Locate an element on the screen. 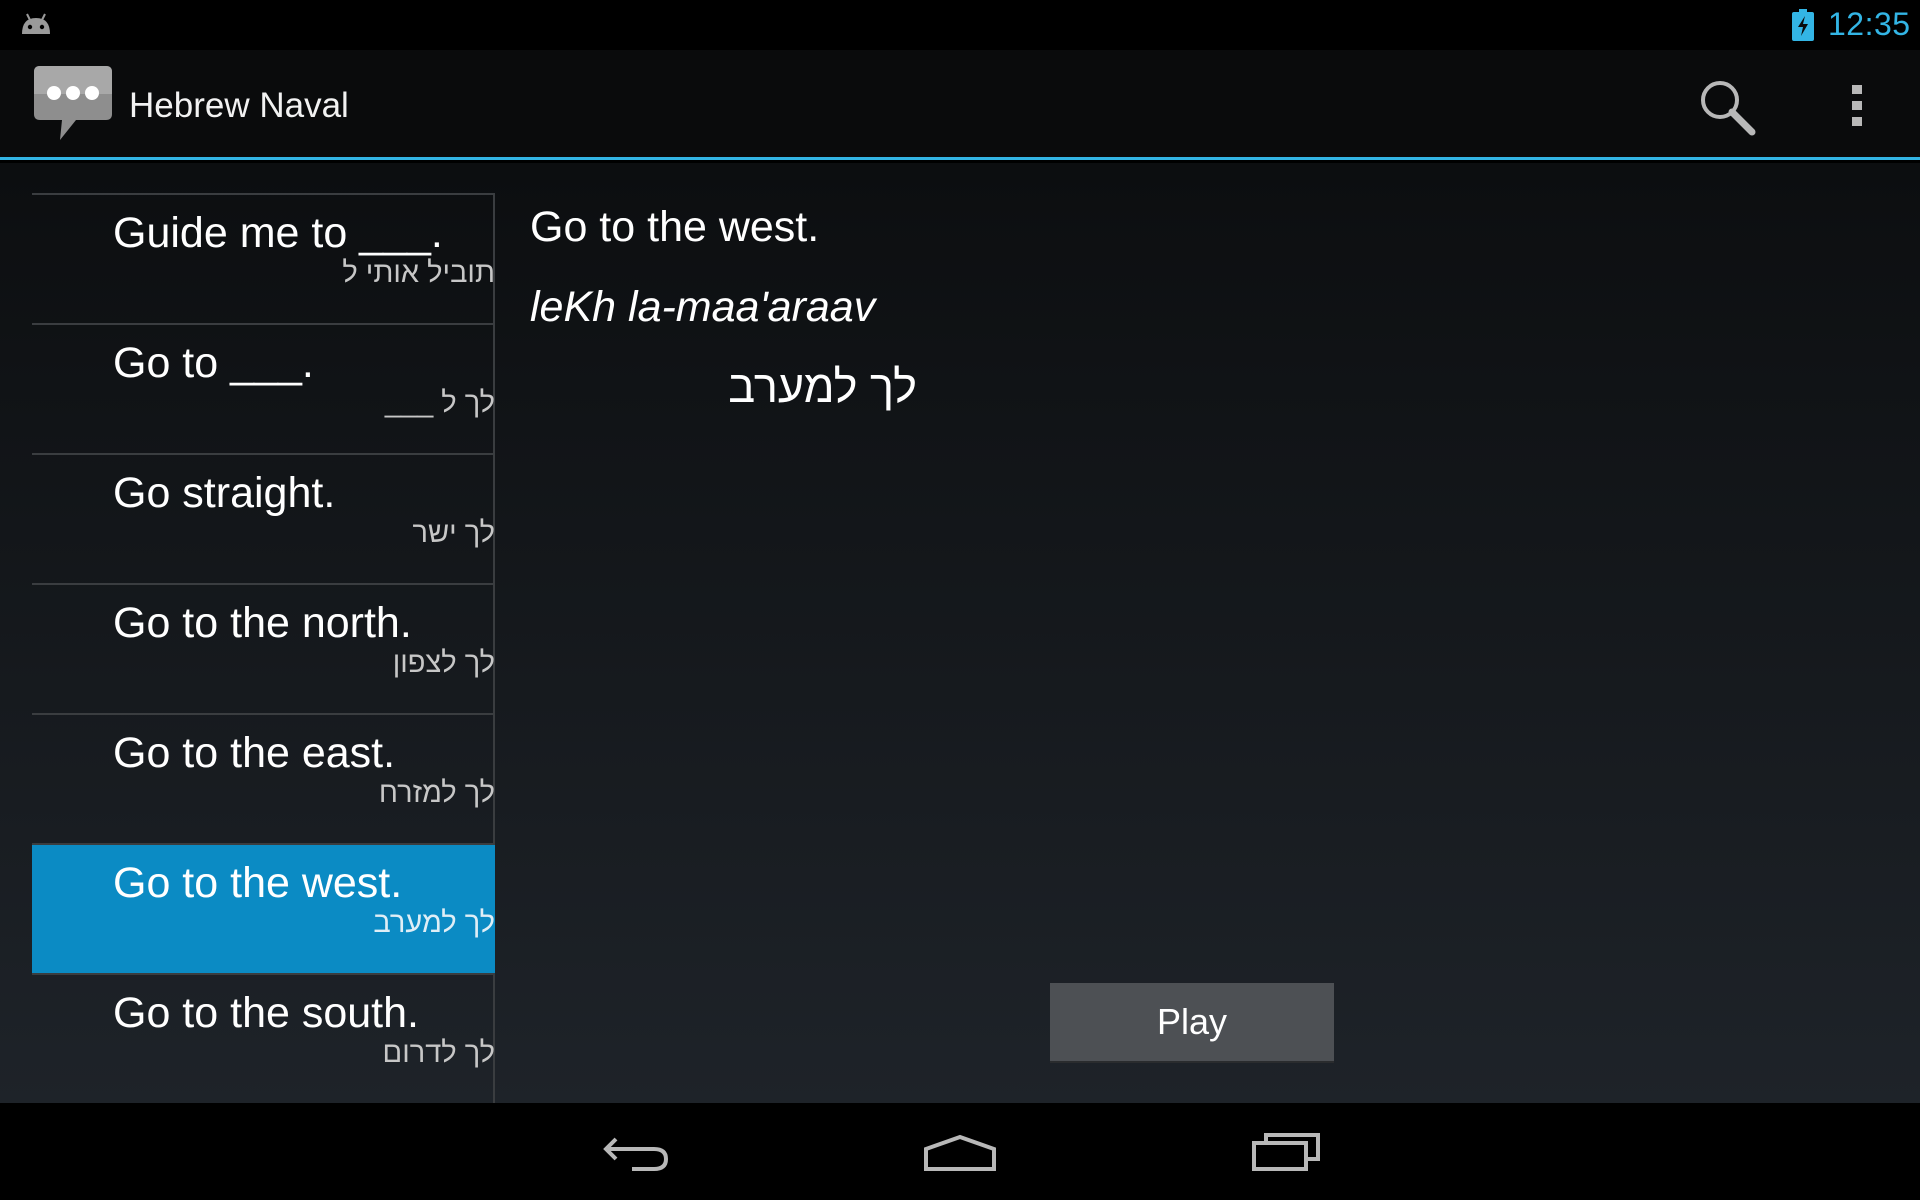 The image size is (1920, 1200). list-item: Go to the south. לך לדרום is located at coordinates (263, 1040).